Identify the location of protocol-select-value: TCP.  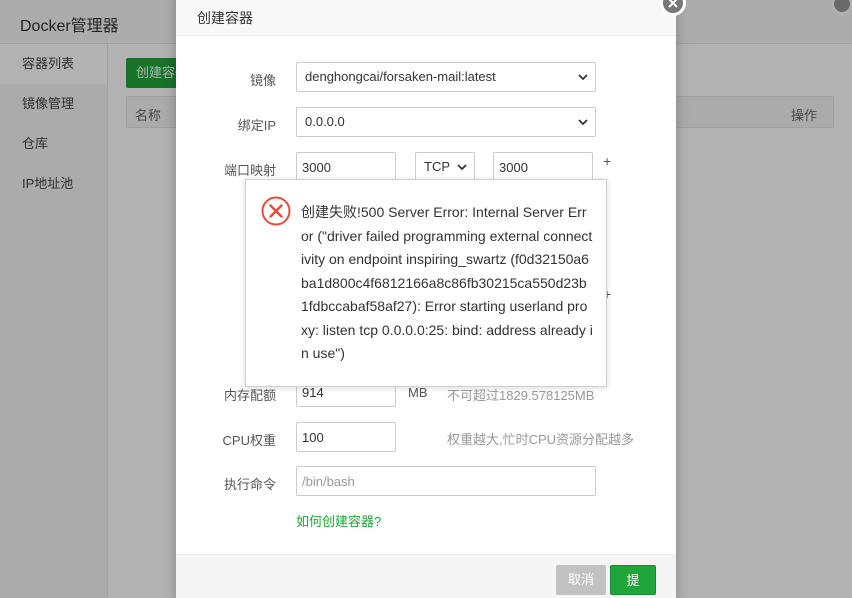
(437, 166).